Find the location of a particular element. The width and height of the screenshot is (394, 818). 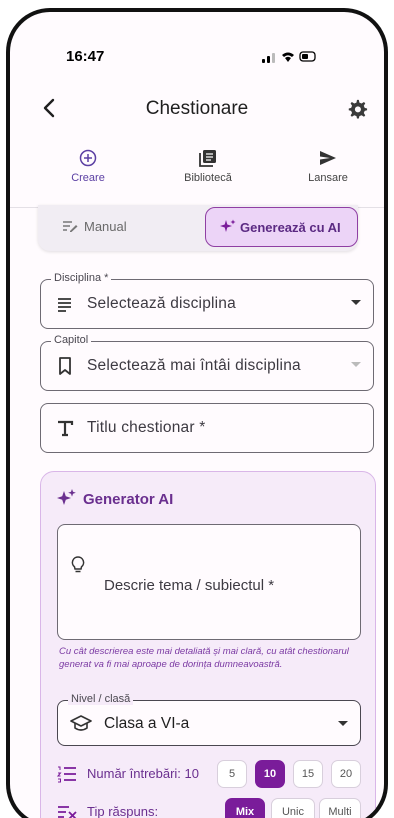

question-count-chip-10: 10 is located at coordinates (270, 774).